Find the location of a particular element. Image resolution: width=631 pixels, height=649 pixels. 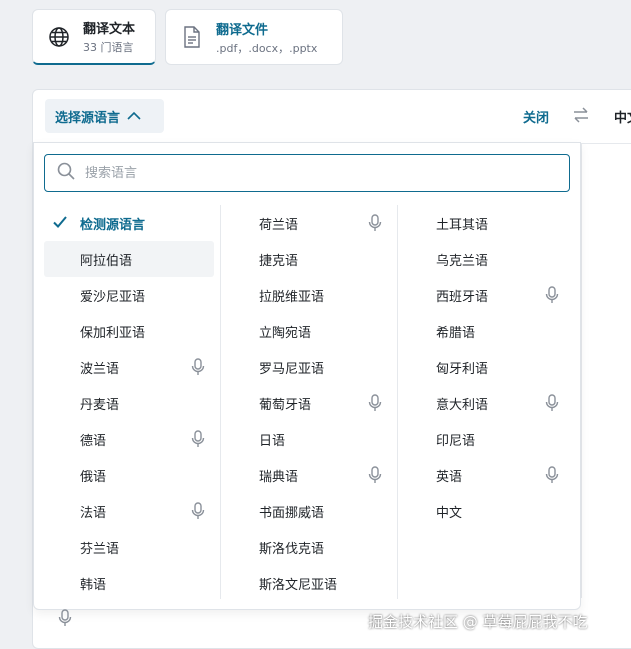

lang-item: 印尼语 is located at coordinates (486, 439).